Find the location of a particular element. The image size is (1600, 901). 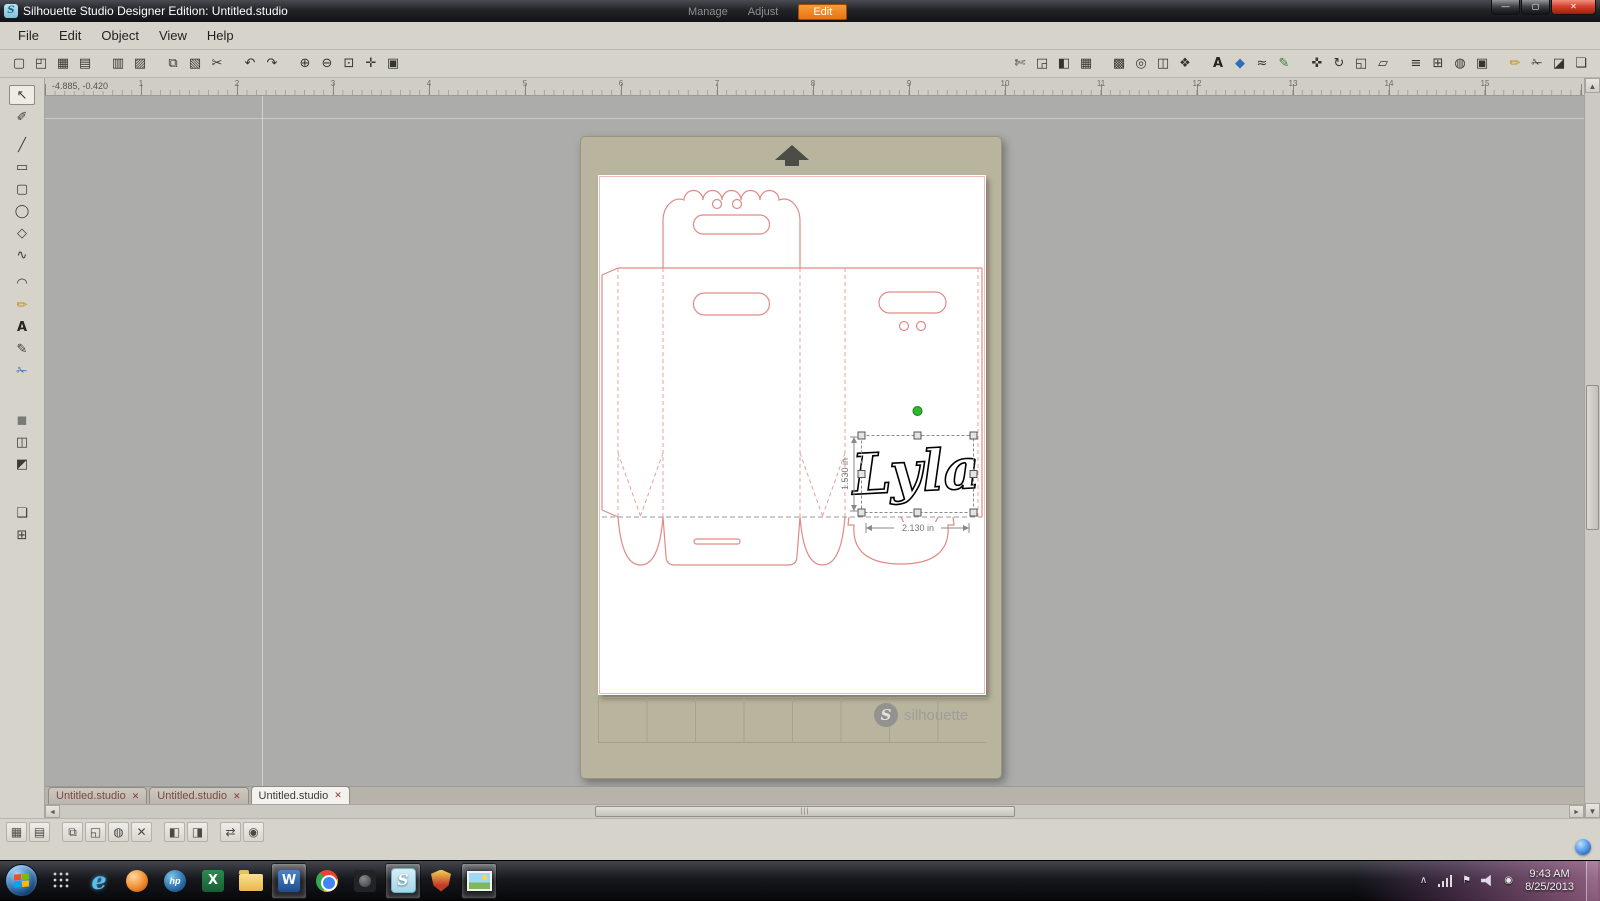

copy-icon: ⧉ is located at coordinates (173, 64).